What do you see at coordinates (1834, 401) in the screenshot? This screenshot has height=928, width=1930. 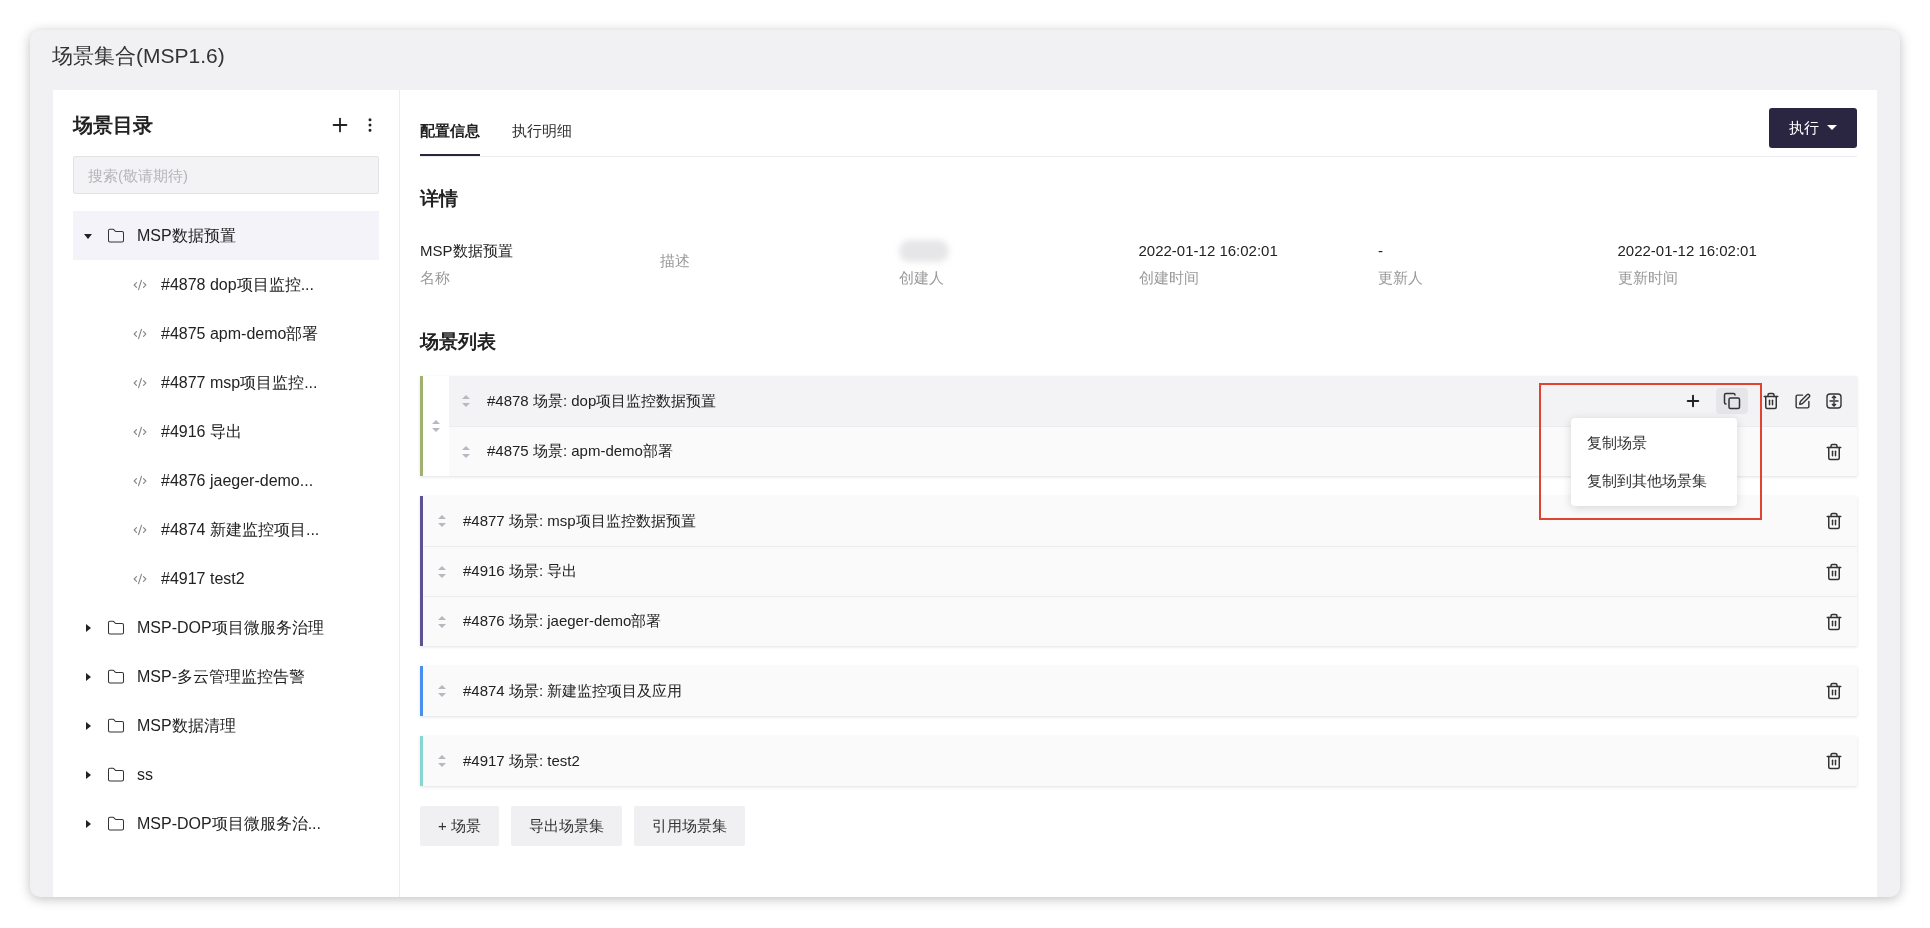 I see `expand-icon` at bounding box center [1834, 401].